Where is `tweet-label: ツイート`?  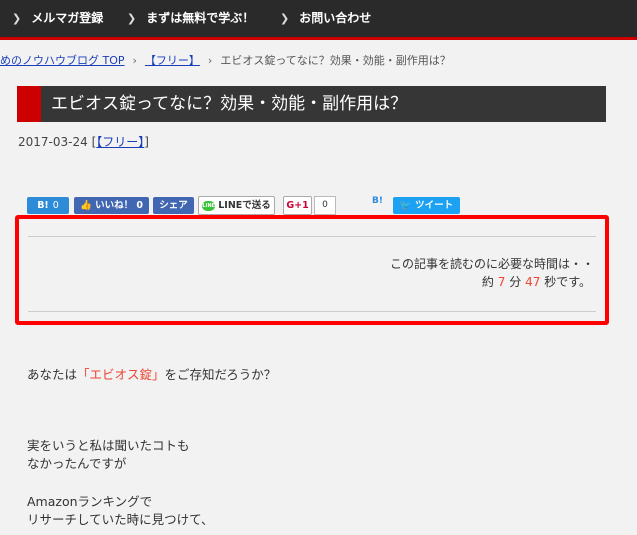 tweet-label: ツイート is located at coordinates (434, 205).